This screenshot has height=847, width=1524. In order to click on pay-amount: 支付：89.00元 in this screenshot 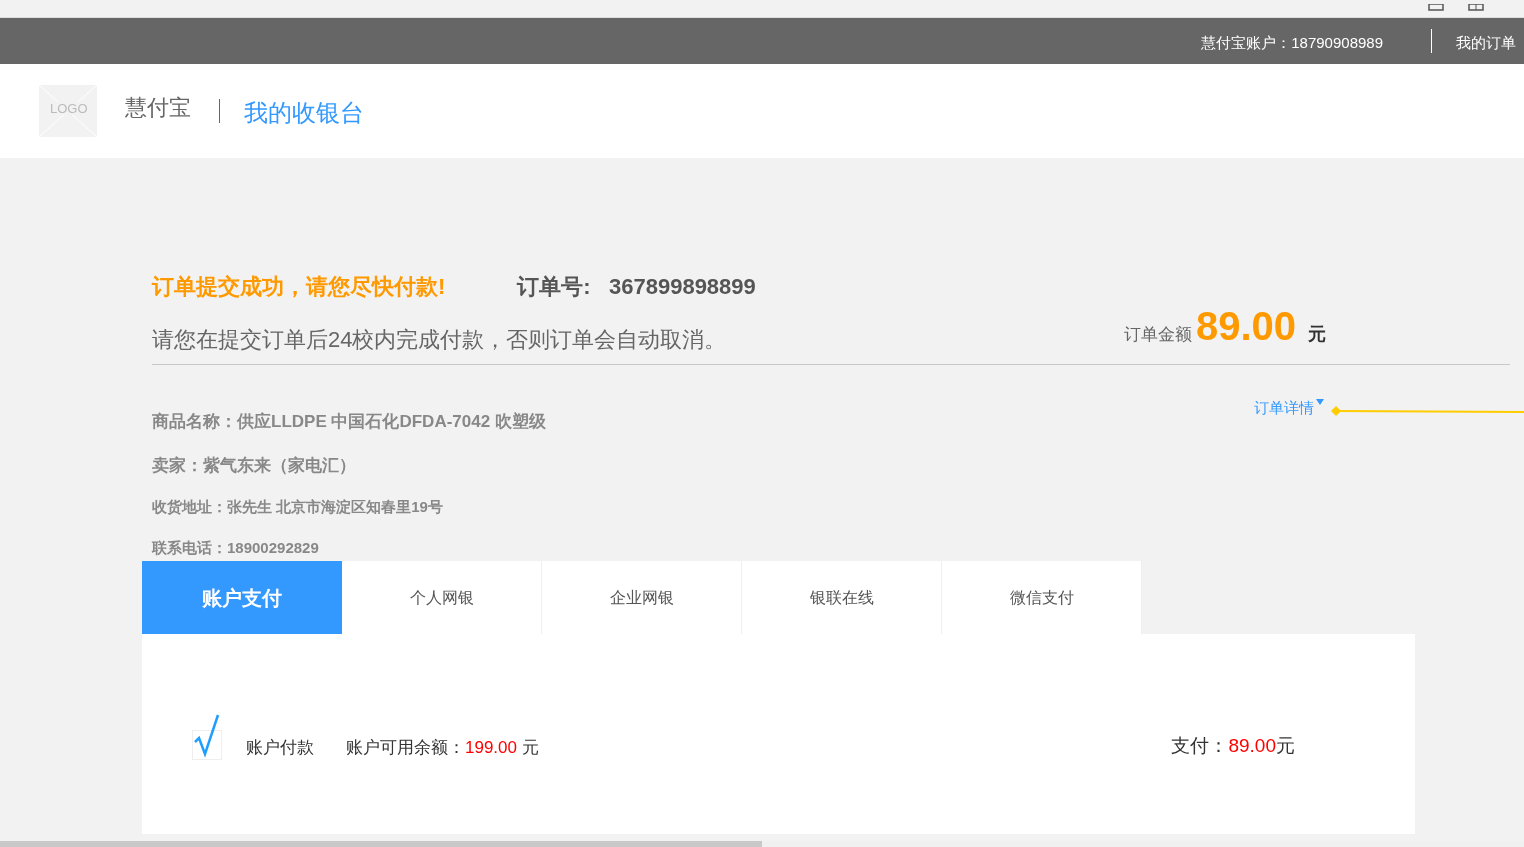, I will do `click(1233, 746)`.